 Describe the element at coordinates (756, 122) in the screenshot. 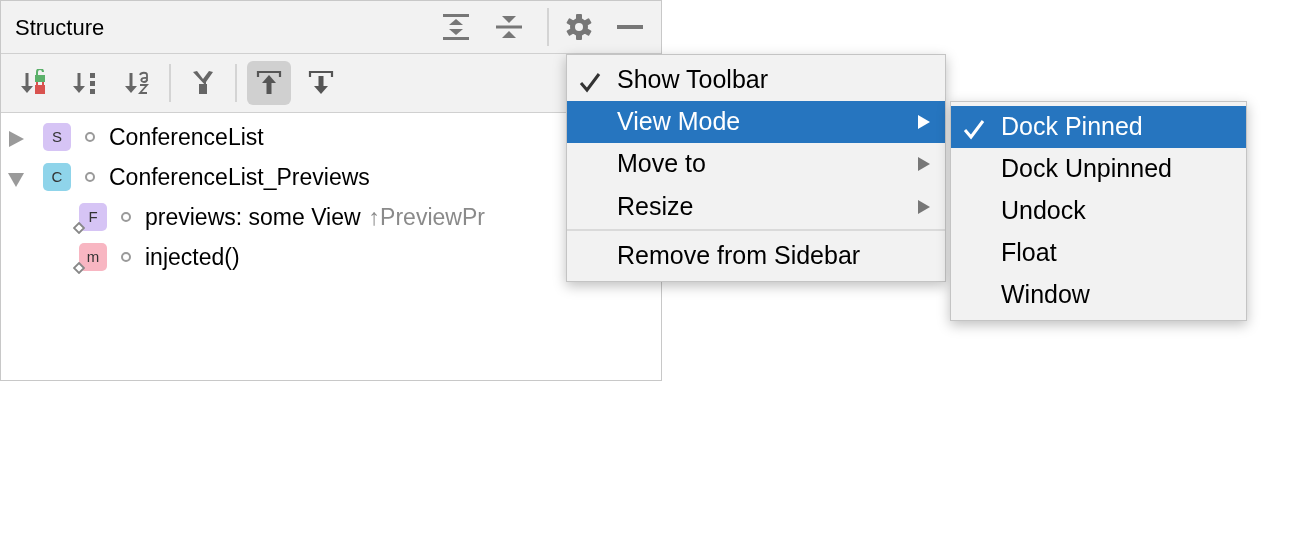

I see `menu-item: View Mode` at that location.